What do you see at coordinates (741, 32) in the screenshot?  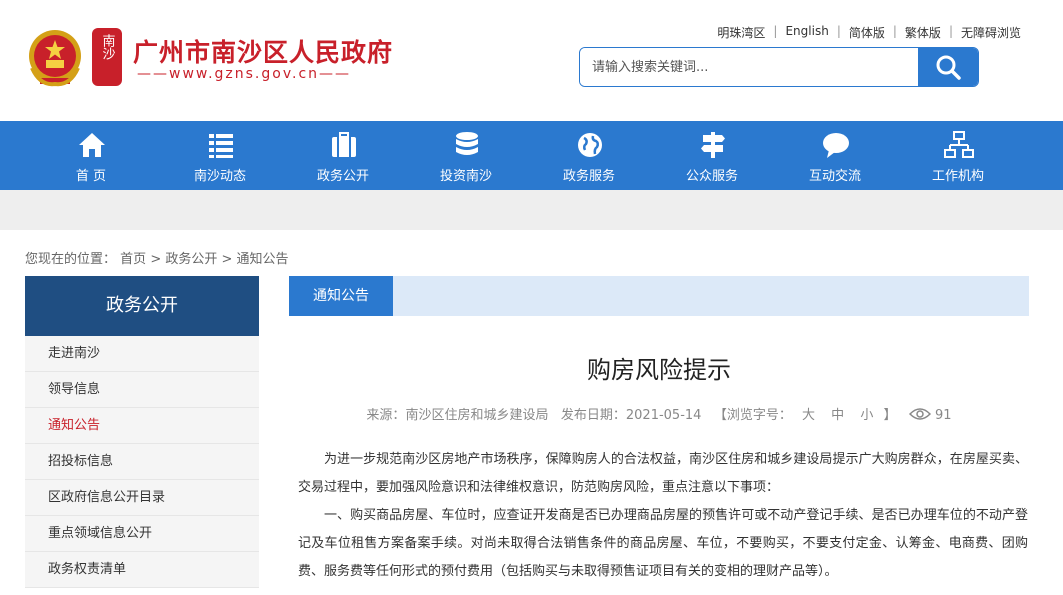 I see `toplink-mingzhuwan: 明珠湾区` at bounding box center [741, 32].